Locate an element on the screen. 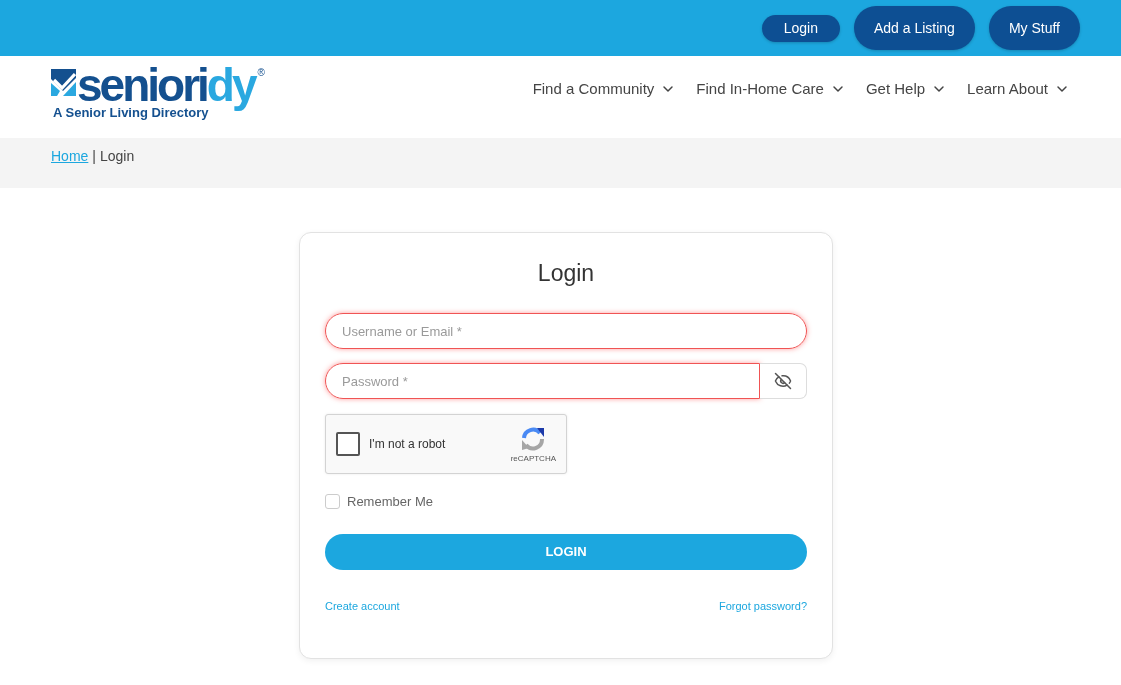 The height and width of the screenshot is (685, 1121). eye-off-icon is located at coordinates (783, 381).